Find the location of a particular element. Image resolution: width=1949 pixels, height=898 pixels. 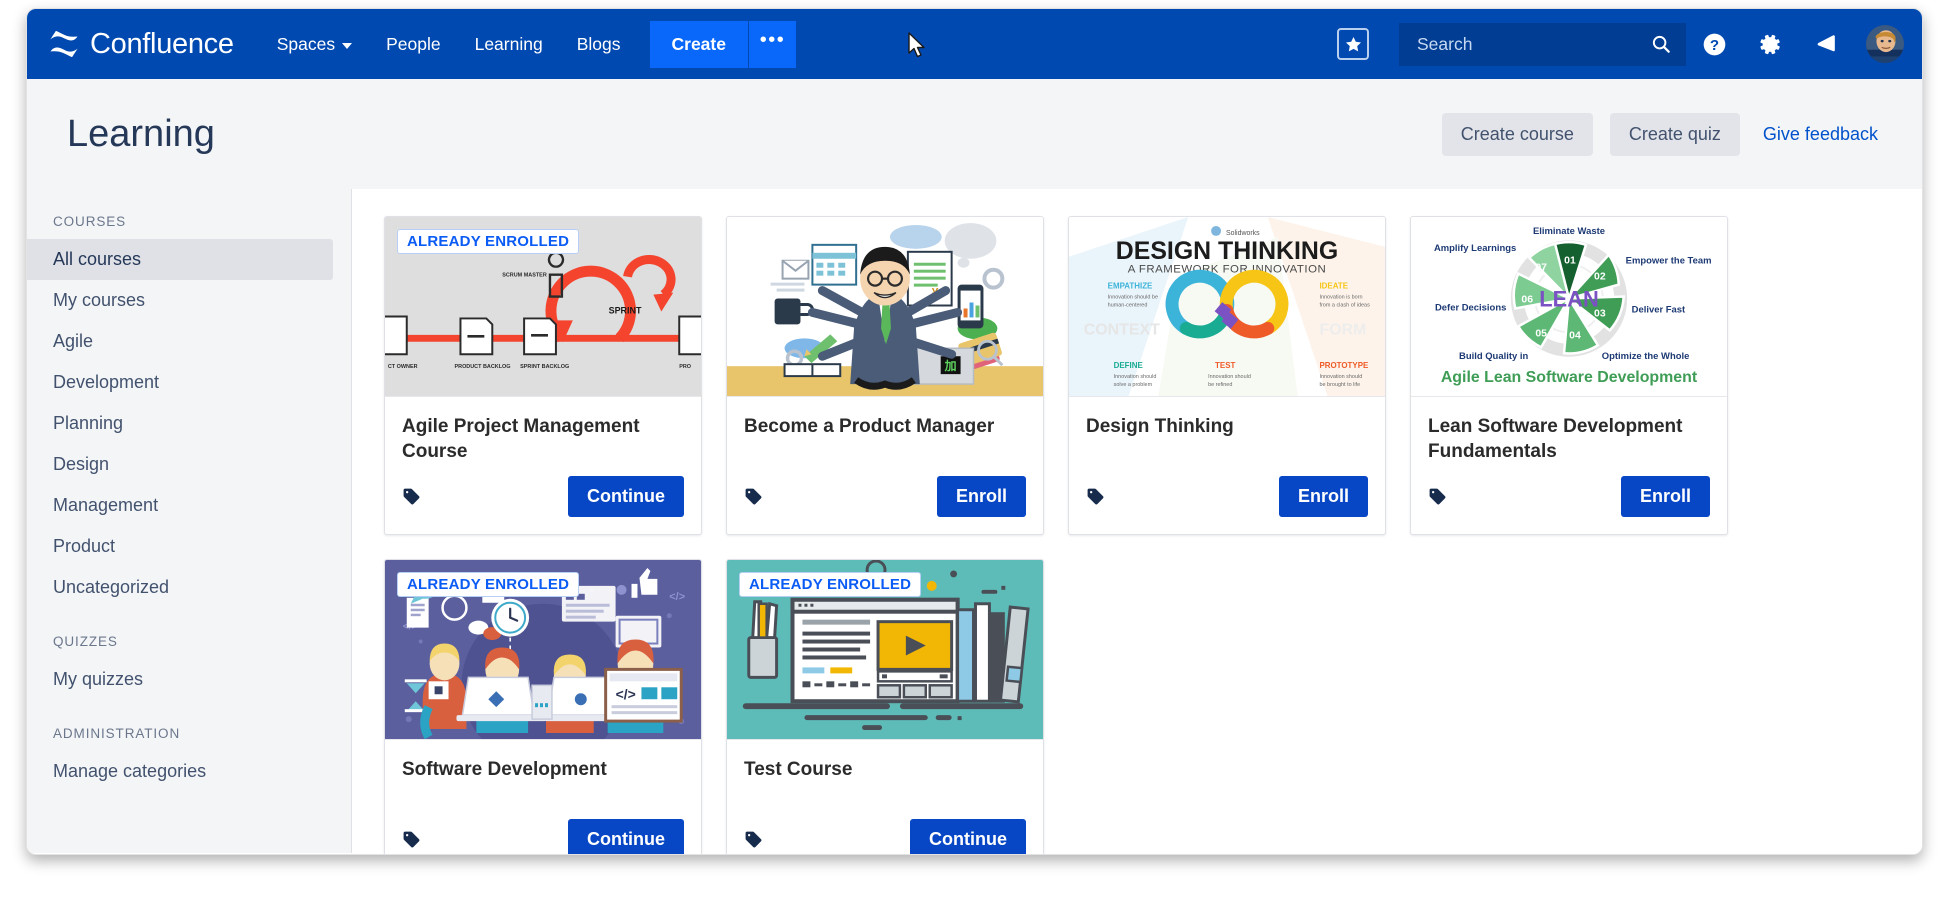

card-body: Lean Software Development Fundamentals is located at coordinates (1569, 430).